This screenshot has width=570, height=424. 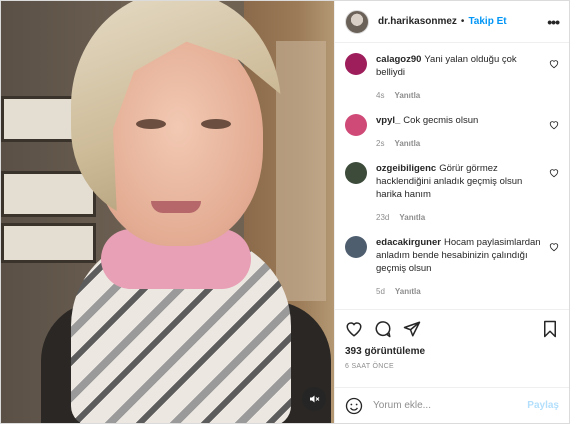 What do you see at coordinates (354, 406) in the screenshot?
I see `emoji-icon` at bounding box center [354, 406].